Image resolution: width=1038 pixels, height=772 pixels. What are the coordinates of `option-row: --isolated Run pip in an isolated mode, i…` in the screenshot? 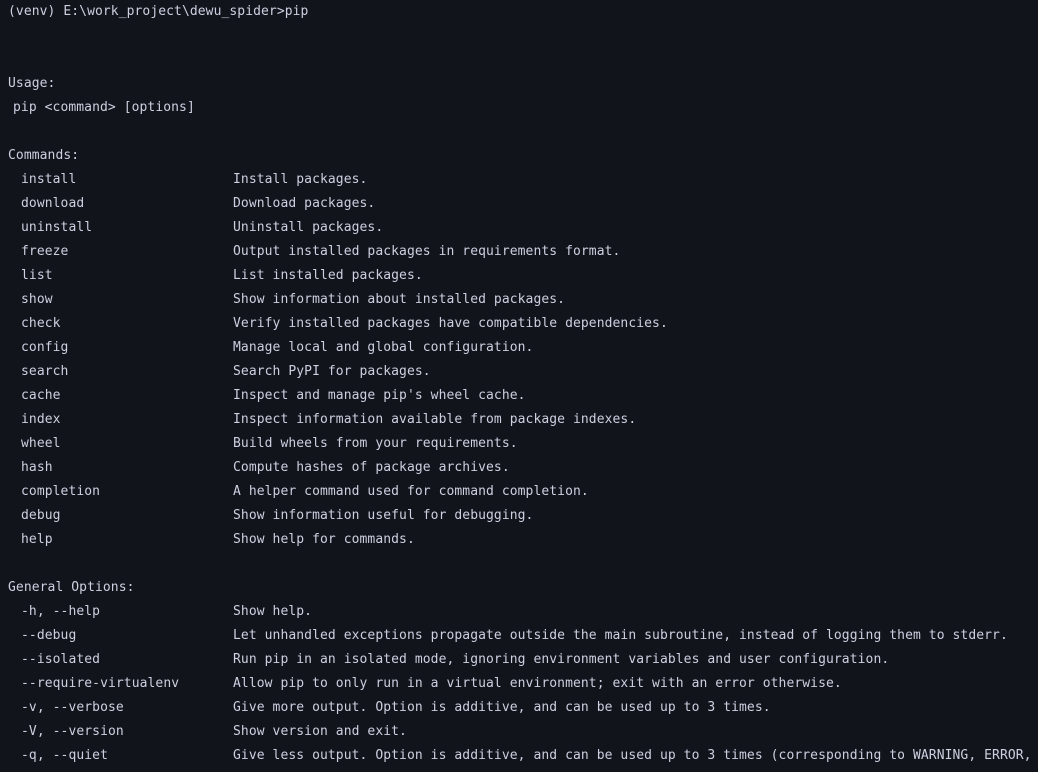 It's located at (519, 660).